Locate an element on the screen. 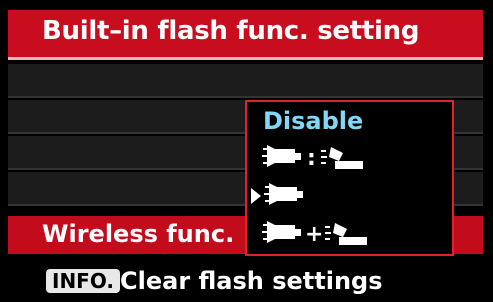 This screenshot has width=493, height=302. menu-row is located at coordinates (245, 81).